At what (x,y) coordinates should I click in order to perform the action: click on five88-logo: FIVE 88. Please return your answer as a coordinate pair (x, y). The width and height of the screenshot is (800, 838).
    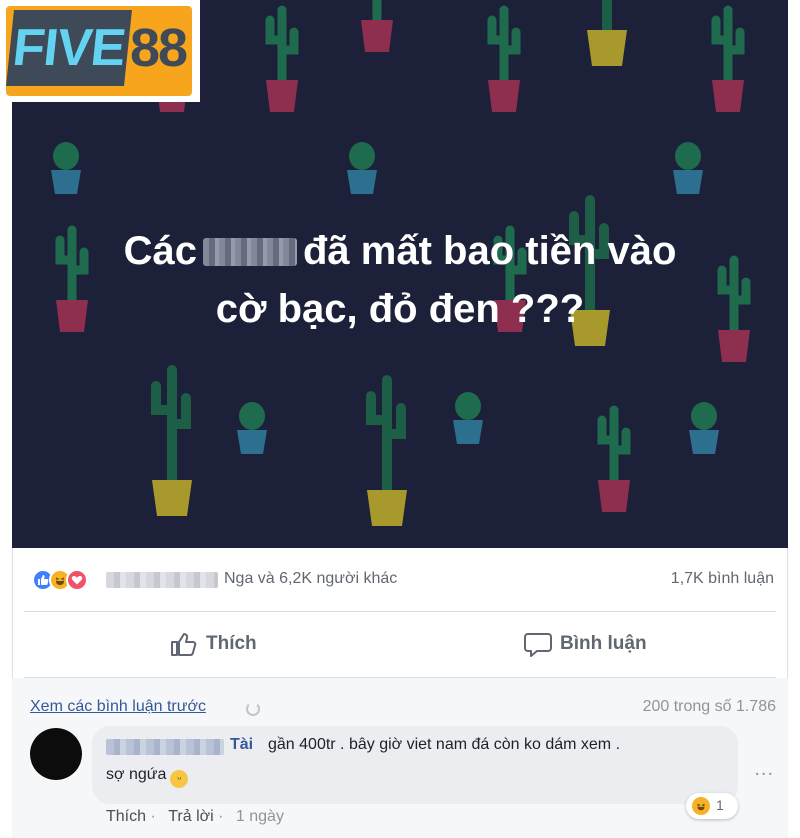
    Looking at the image, I should click on (100, 51).